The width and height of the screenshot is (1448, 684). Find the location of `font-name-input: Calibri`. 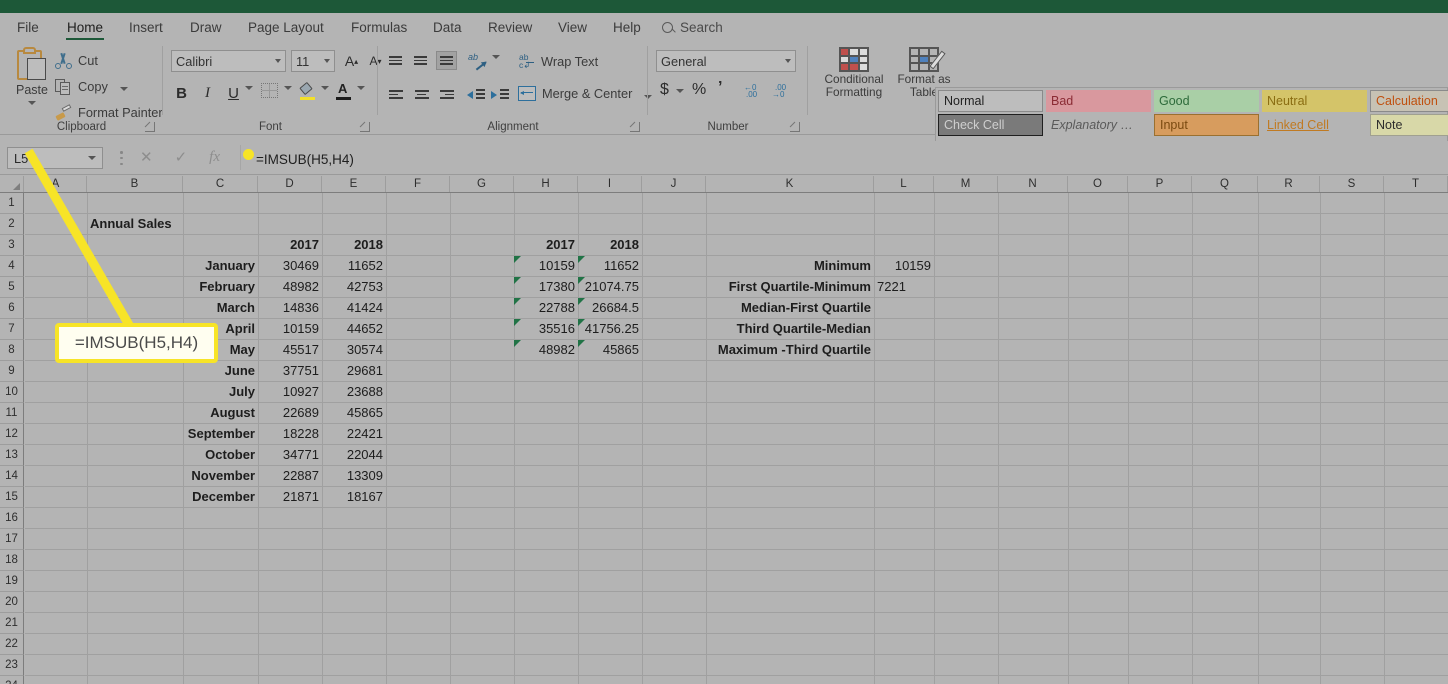

font-name-input: Calibri is located at coordinates (228, 61).